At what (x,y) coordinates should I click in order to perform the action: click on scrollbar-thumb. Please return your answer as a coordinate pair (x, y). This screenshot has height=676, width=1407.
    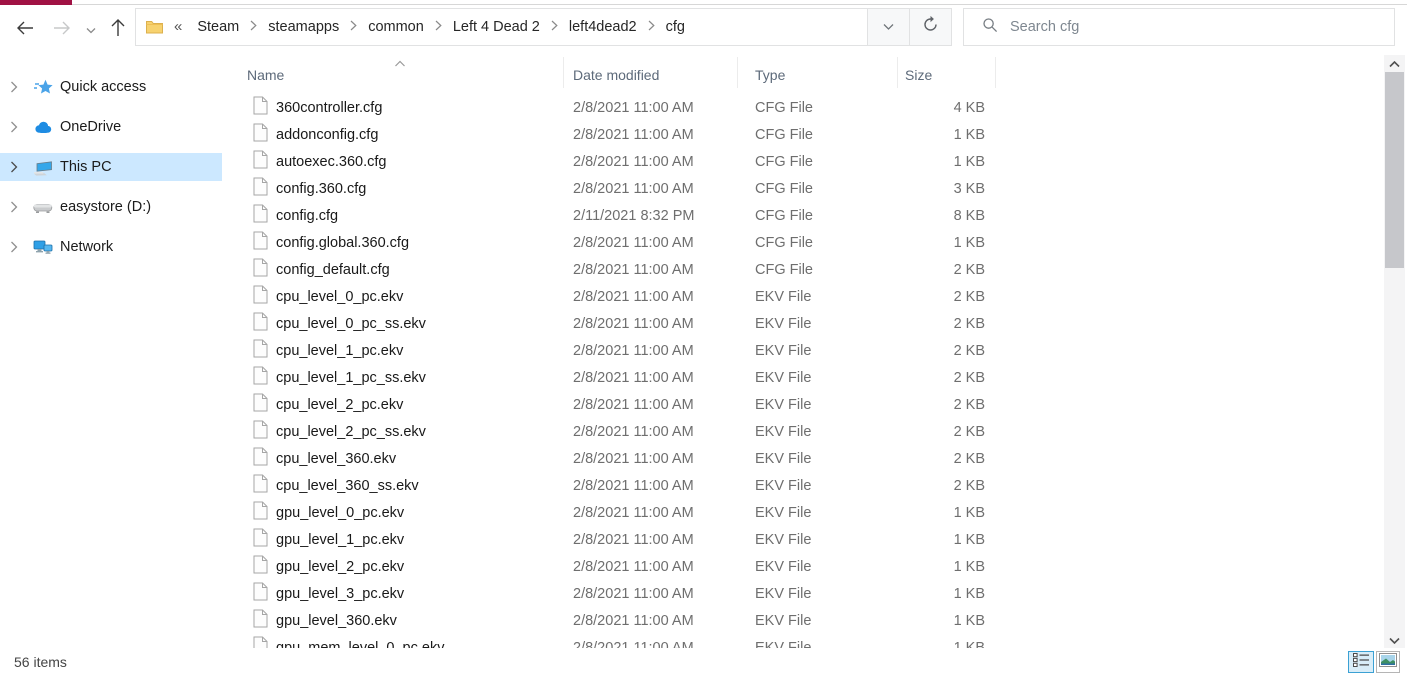
    Looking at the image, I should click on (1394, 170).